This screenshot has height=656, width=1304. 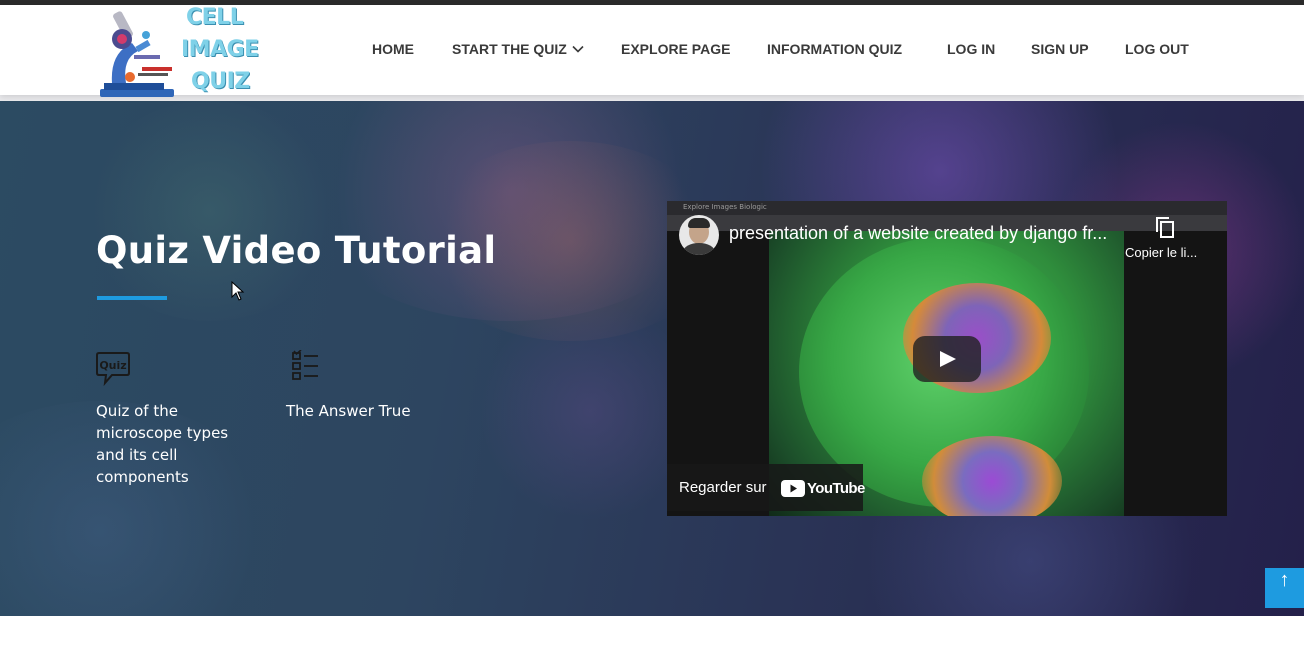 I want to click on nav-explore-page: EXPLORE PAGE, so click(x=675, y=49).